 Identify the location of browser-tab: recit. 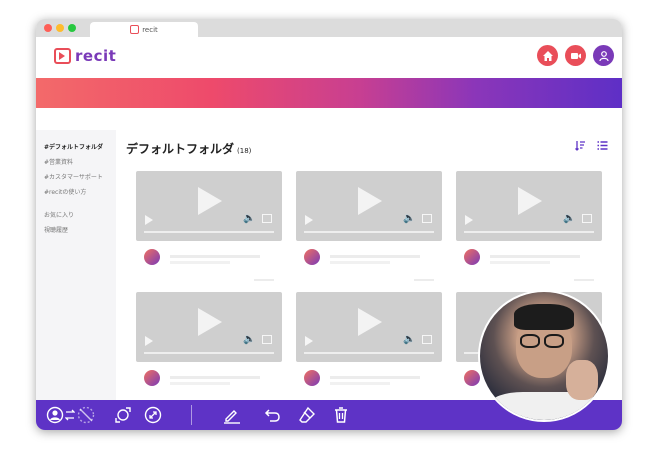
(144, 29).